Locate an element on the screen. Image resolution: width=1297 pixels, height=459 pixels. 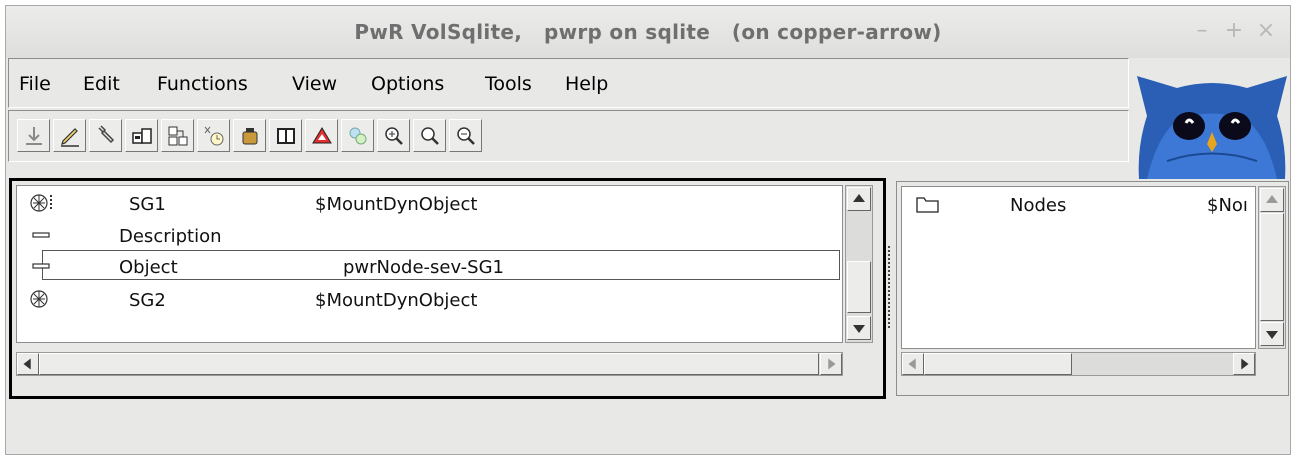
zoom-reset-icon is located at coordinates (429, 135).